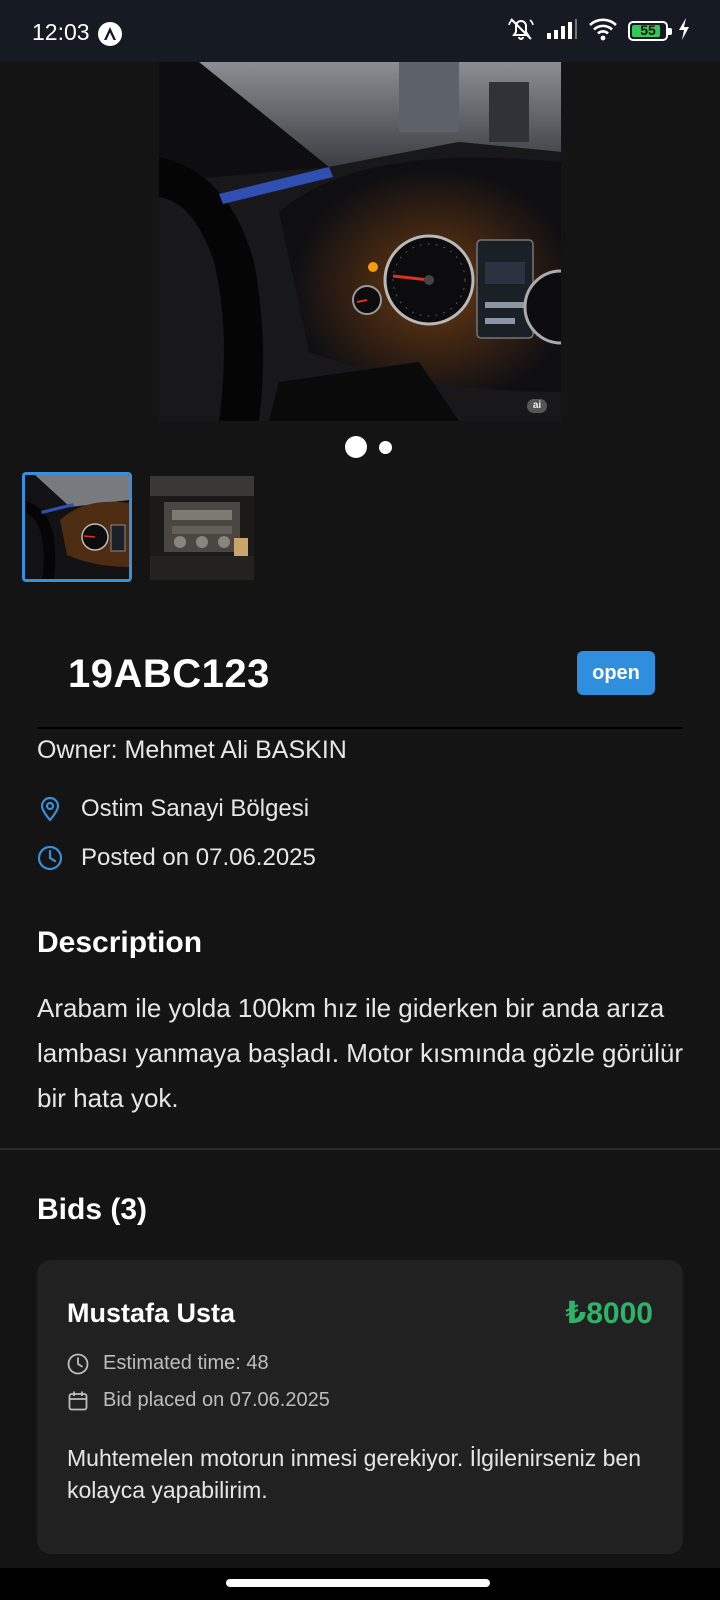 The image size is (720, 1600). I want to click on bid-date-row: Bid placed on 07.06.2025, so click(198, 1400).